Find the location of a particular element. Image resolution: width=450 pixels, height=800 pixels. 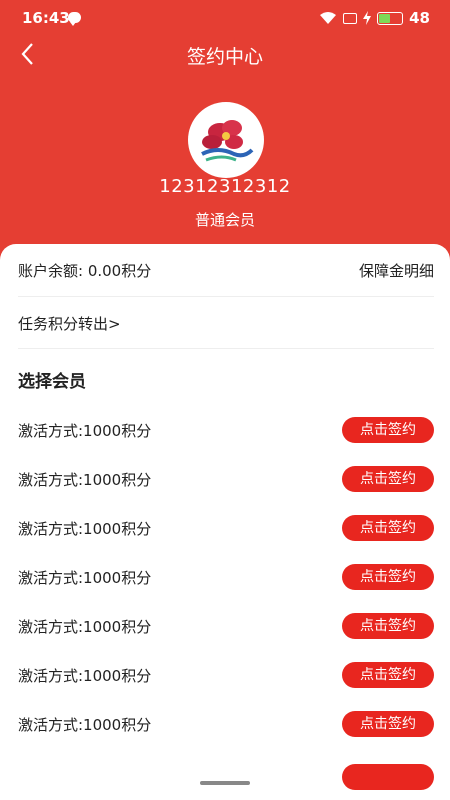

nav-bar: 签约中心 is located at coordinates (225, 54).